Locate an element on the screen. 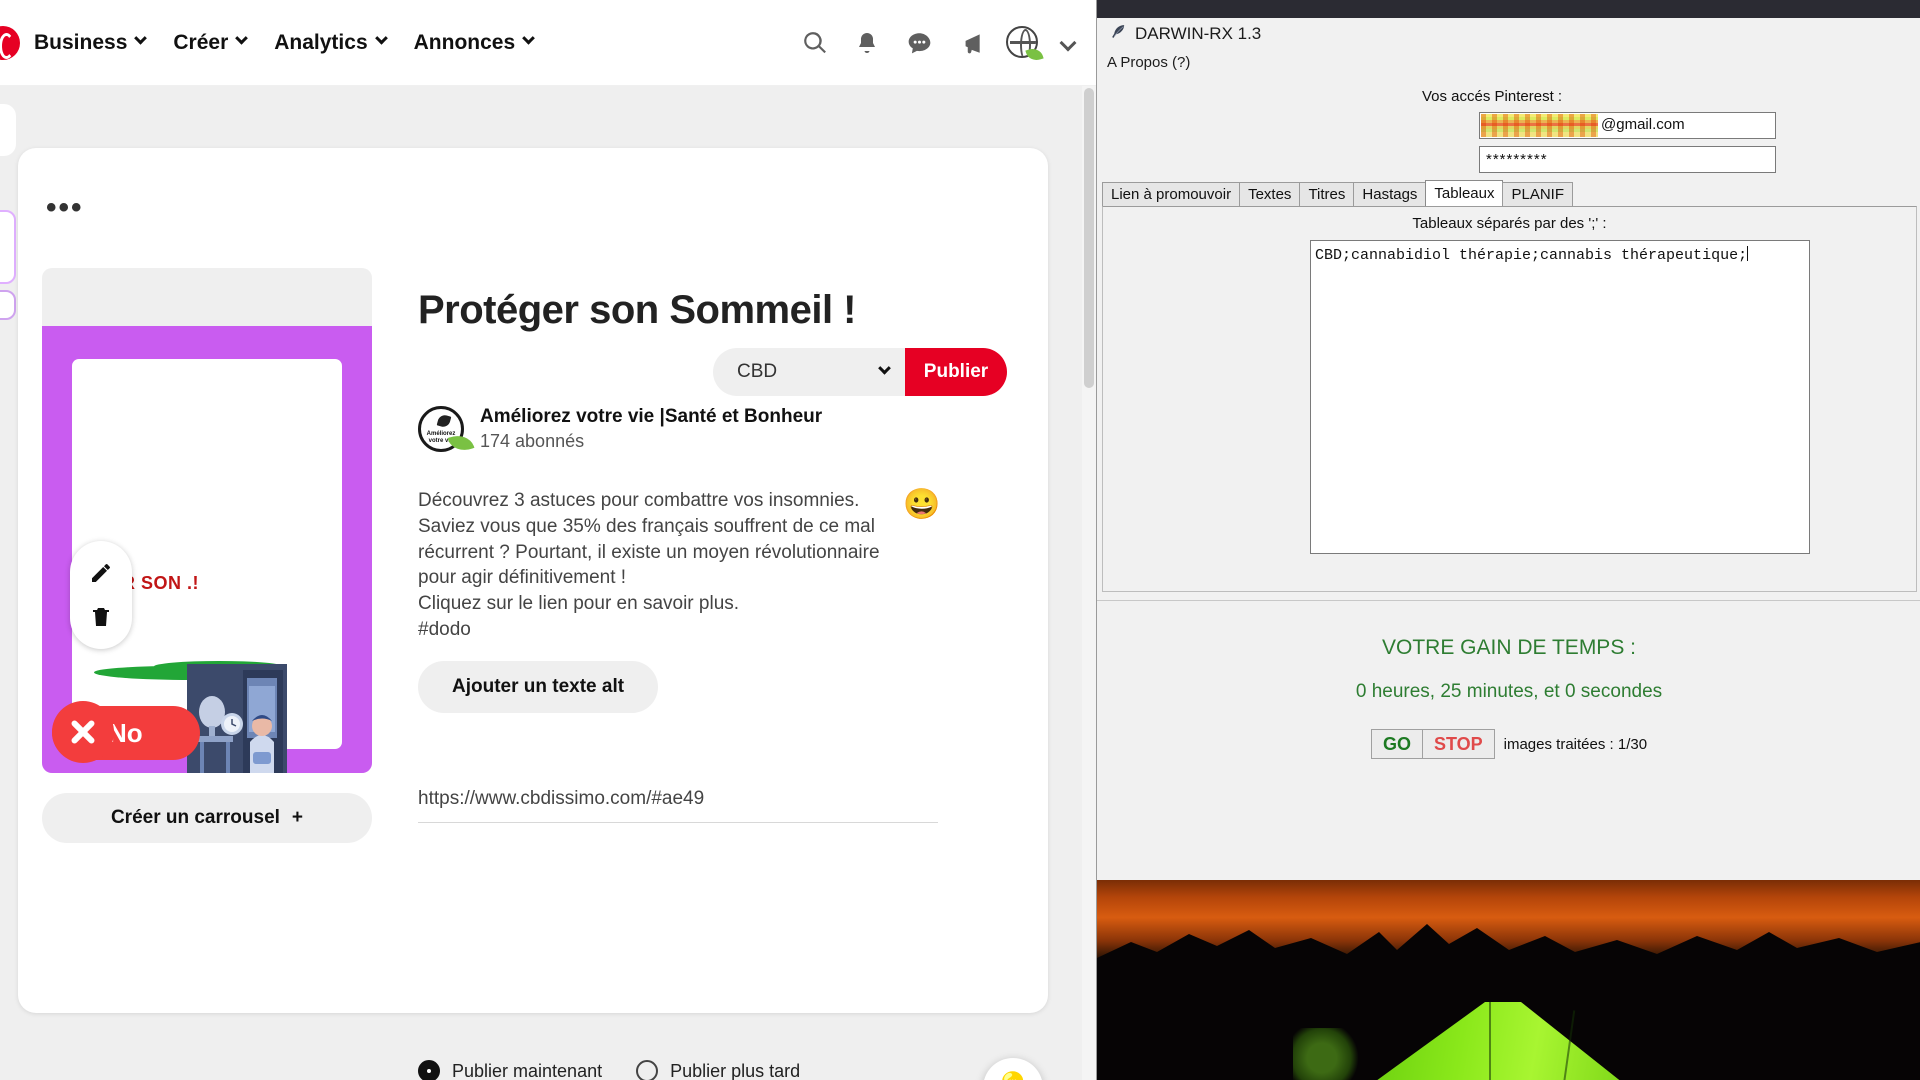 The height and width of the screenshot is (1080, 1920). email-field-row: @gmail.com is located at coordinates (1627, 125).